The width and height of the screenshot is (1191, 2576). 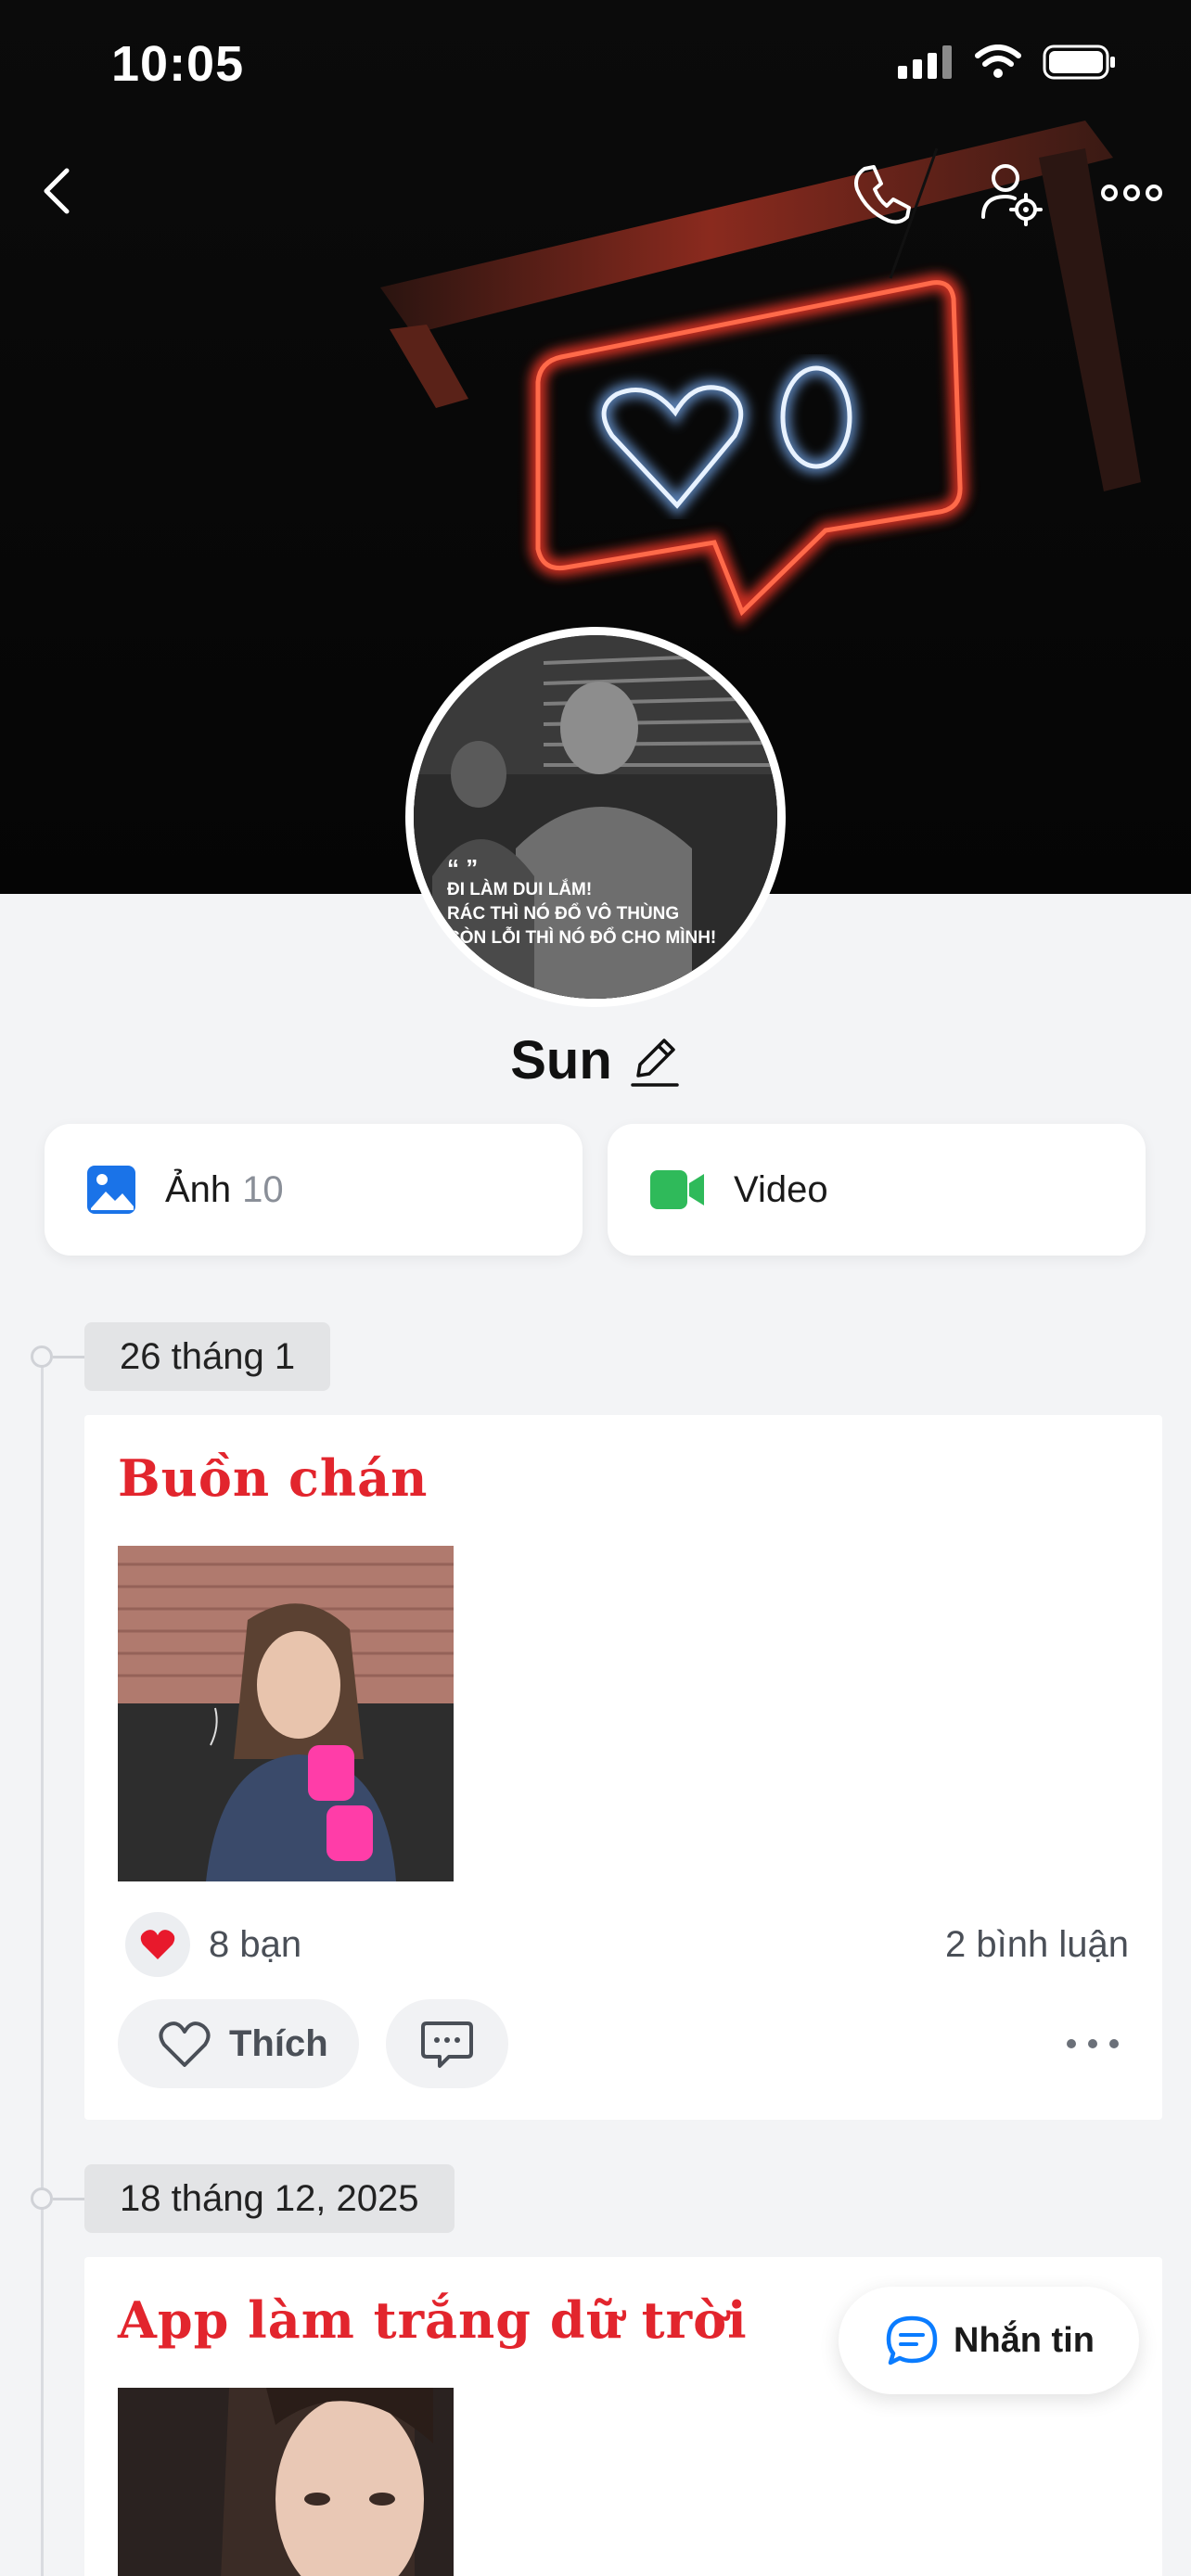 What do you see at coordinates (314, 1190) in the screenshot?
I see `photos-card: Ảnh 10` at bounding box center [314, 1190].